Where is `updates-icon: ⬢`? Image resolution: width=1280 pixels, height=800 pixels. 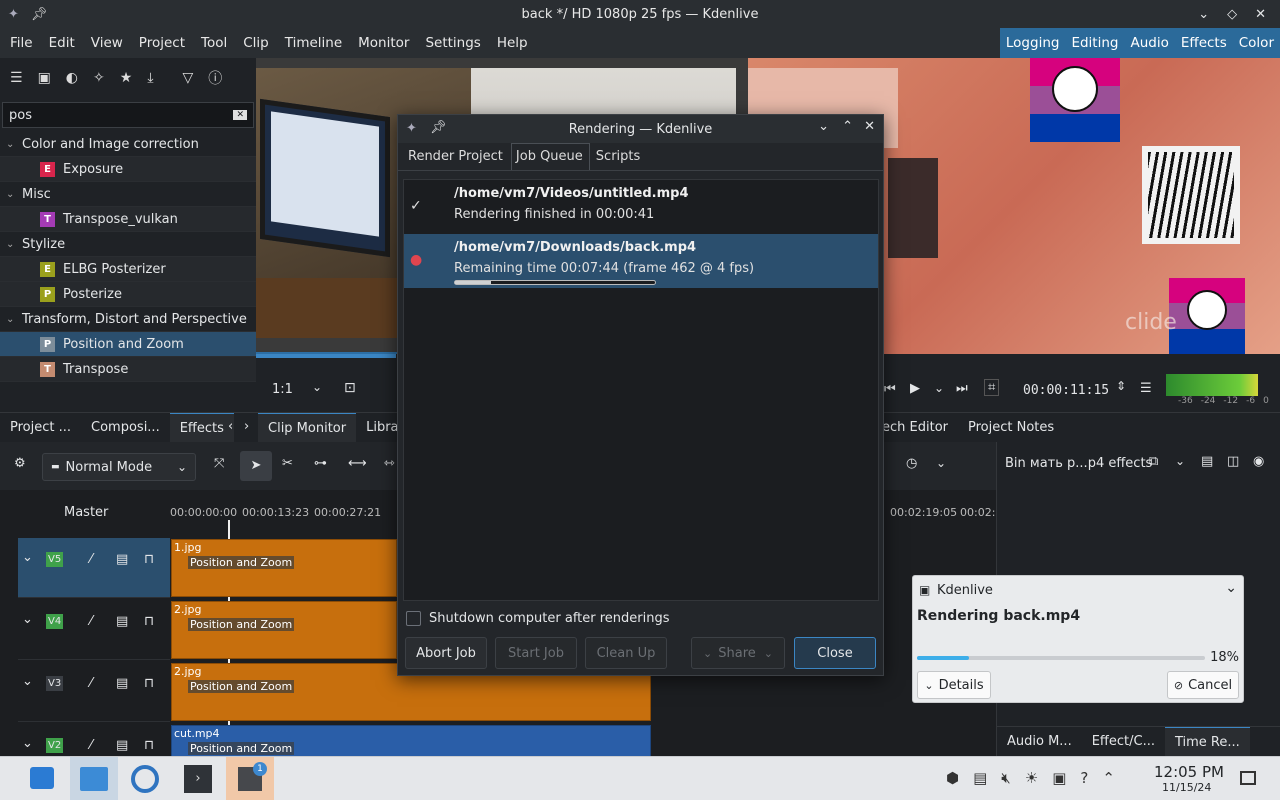
updates-icon: ⬢ is located at coordinates (952, 778).